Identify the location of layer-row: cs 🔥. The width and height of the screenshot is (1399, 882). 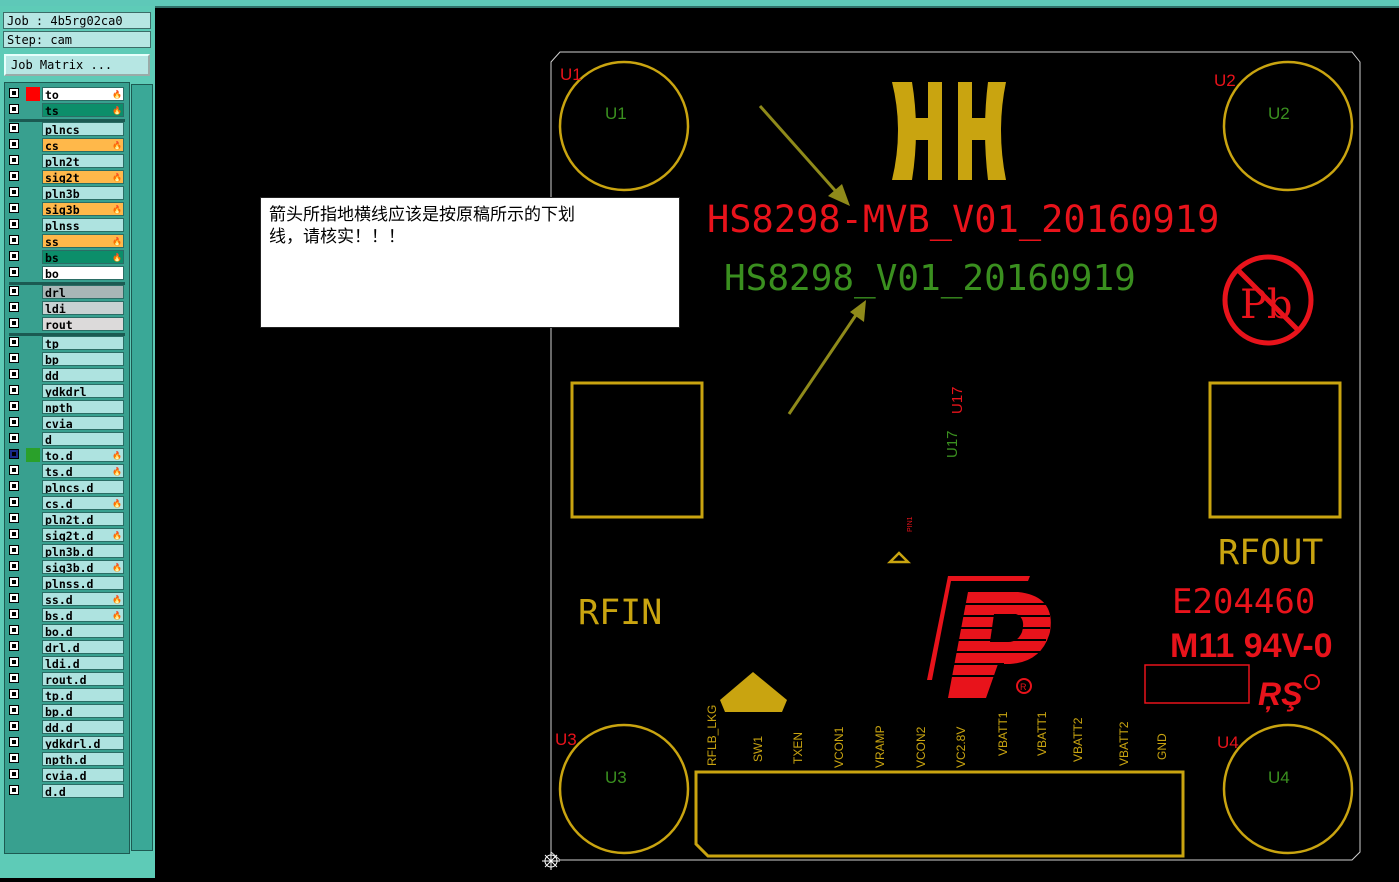
(67, 145).